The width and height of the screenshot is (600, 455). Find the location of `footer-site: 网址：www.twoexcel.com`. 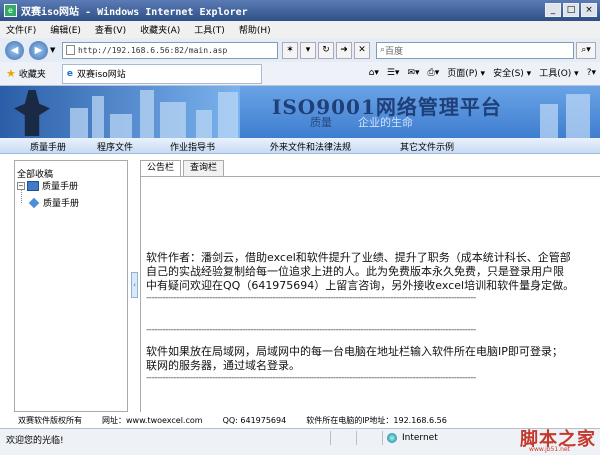

footer-site: 网址：www.twoexcel.com is located at coordinates (152, 420).